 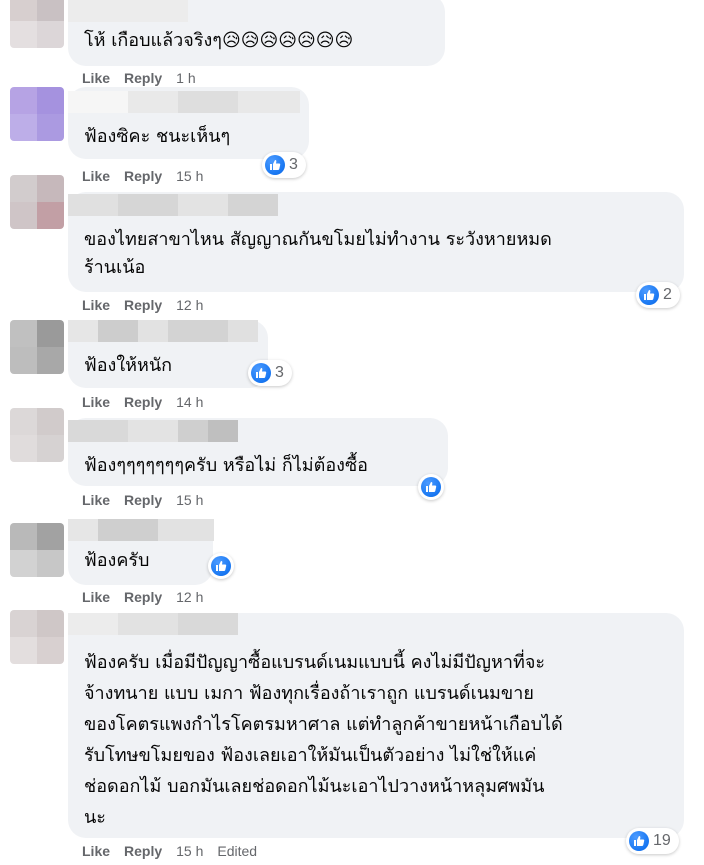 I want to click on comment-actions: Like Reply 15 h Edited, so click(x=169, y=851).